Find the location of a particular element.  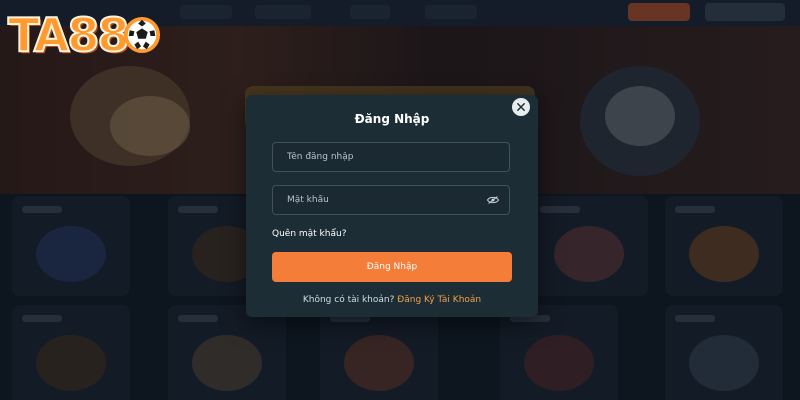

brand-logo: TA88 is located at coordinates (84, 35).